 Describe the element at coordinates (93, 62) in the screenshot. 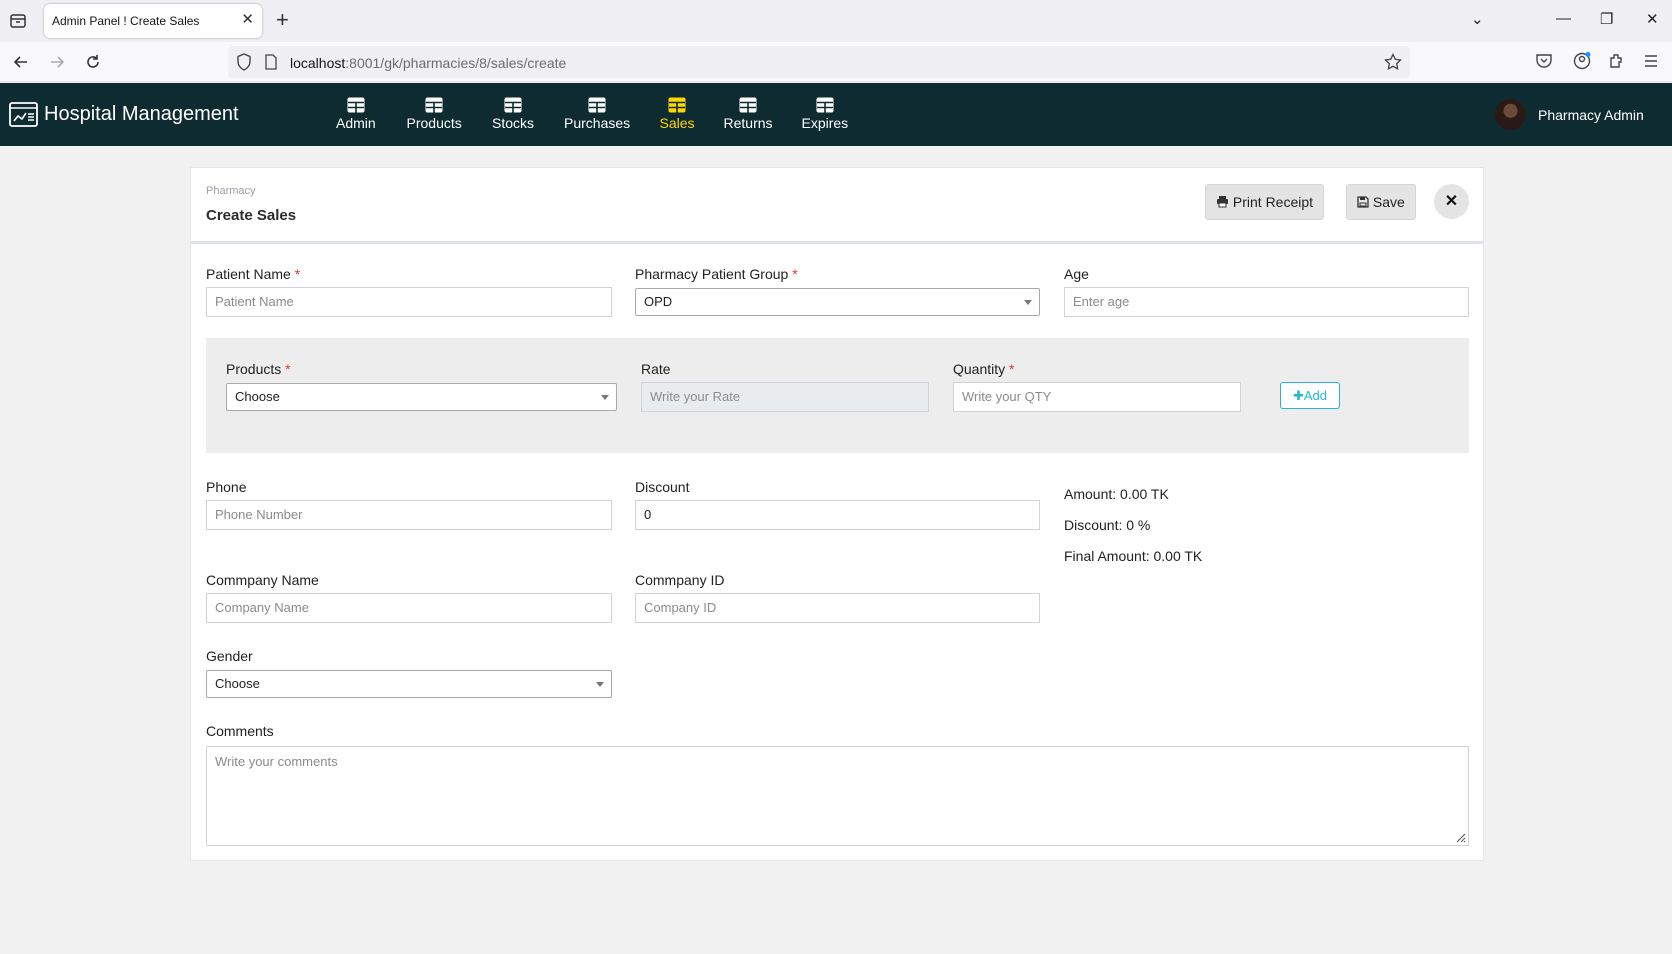

I see `reload-icon` at that location.